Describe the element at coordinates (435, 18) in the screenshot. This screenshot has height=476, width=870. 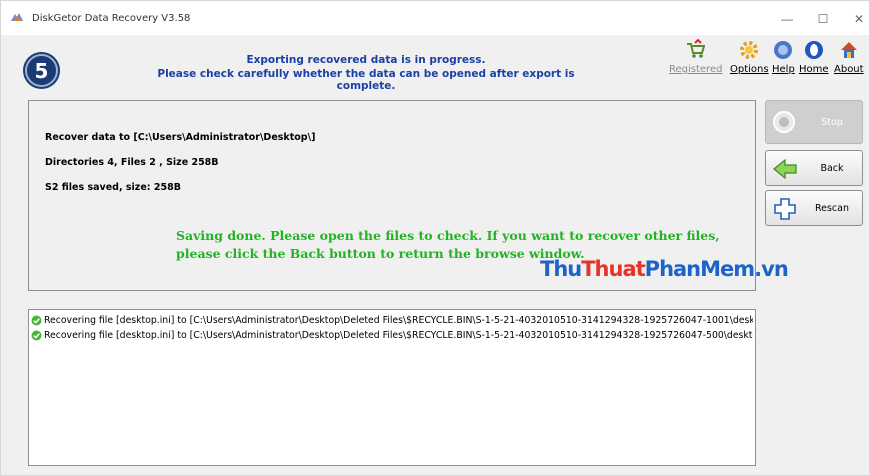
I see `title-bar: DiskGetor Data Recovery V3.58 — ☐ ✕` at that location.